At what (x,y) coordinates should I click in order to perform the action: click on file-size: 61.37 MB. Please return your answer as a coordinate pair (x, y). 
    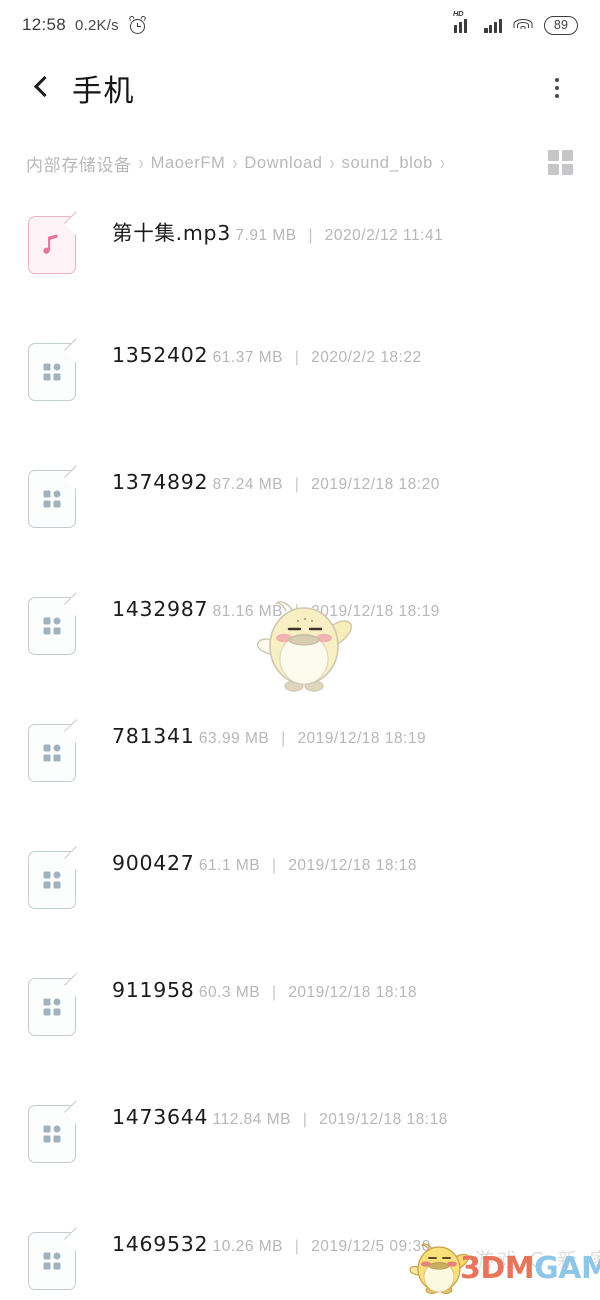
    Looking at the image, I should click on (248, 357).